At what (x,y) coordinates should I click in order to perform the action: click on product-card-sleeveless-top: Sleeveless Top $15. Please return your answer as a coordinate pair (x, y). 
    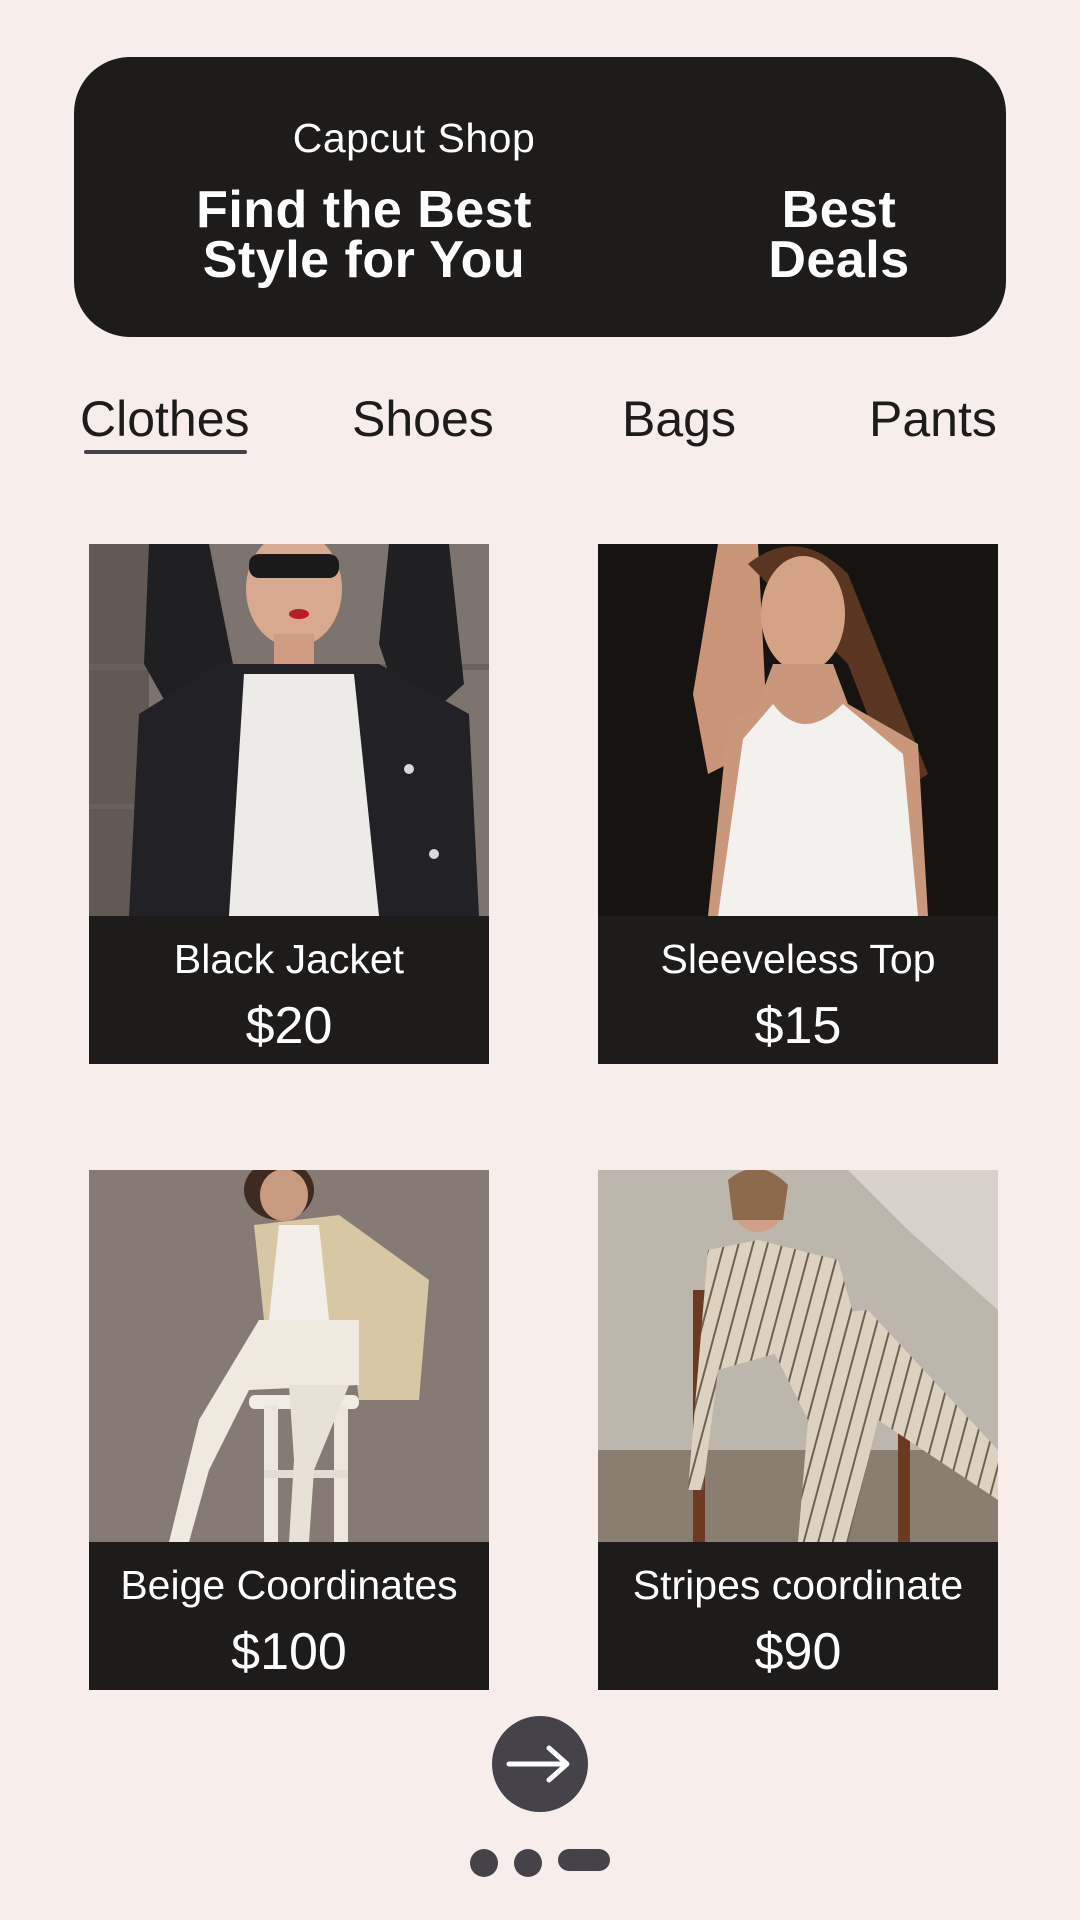
    Looking at the image, I should click on (798, 804).